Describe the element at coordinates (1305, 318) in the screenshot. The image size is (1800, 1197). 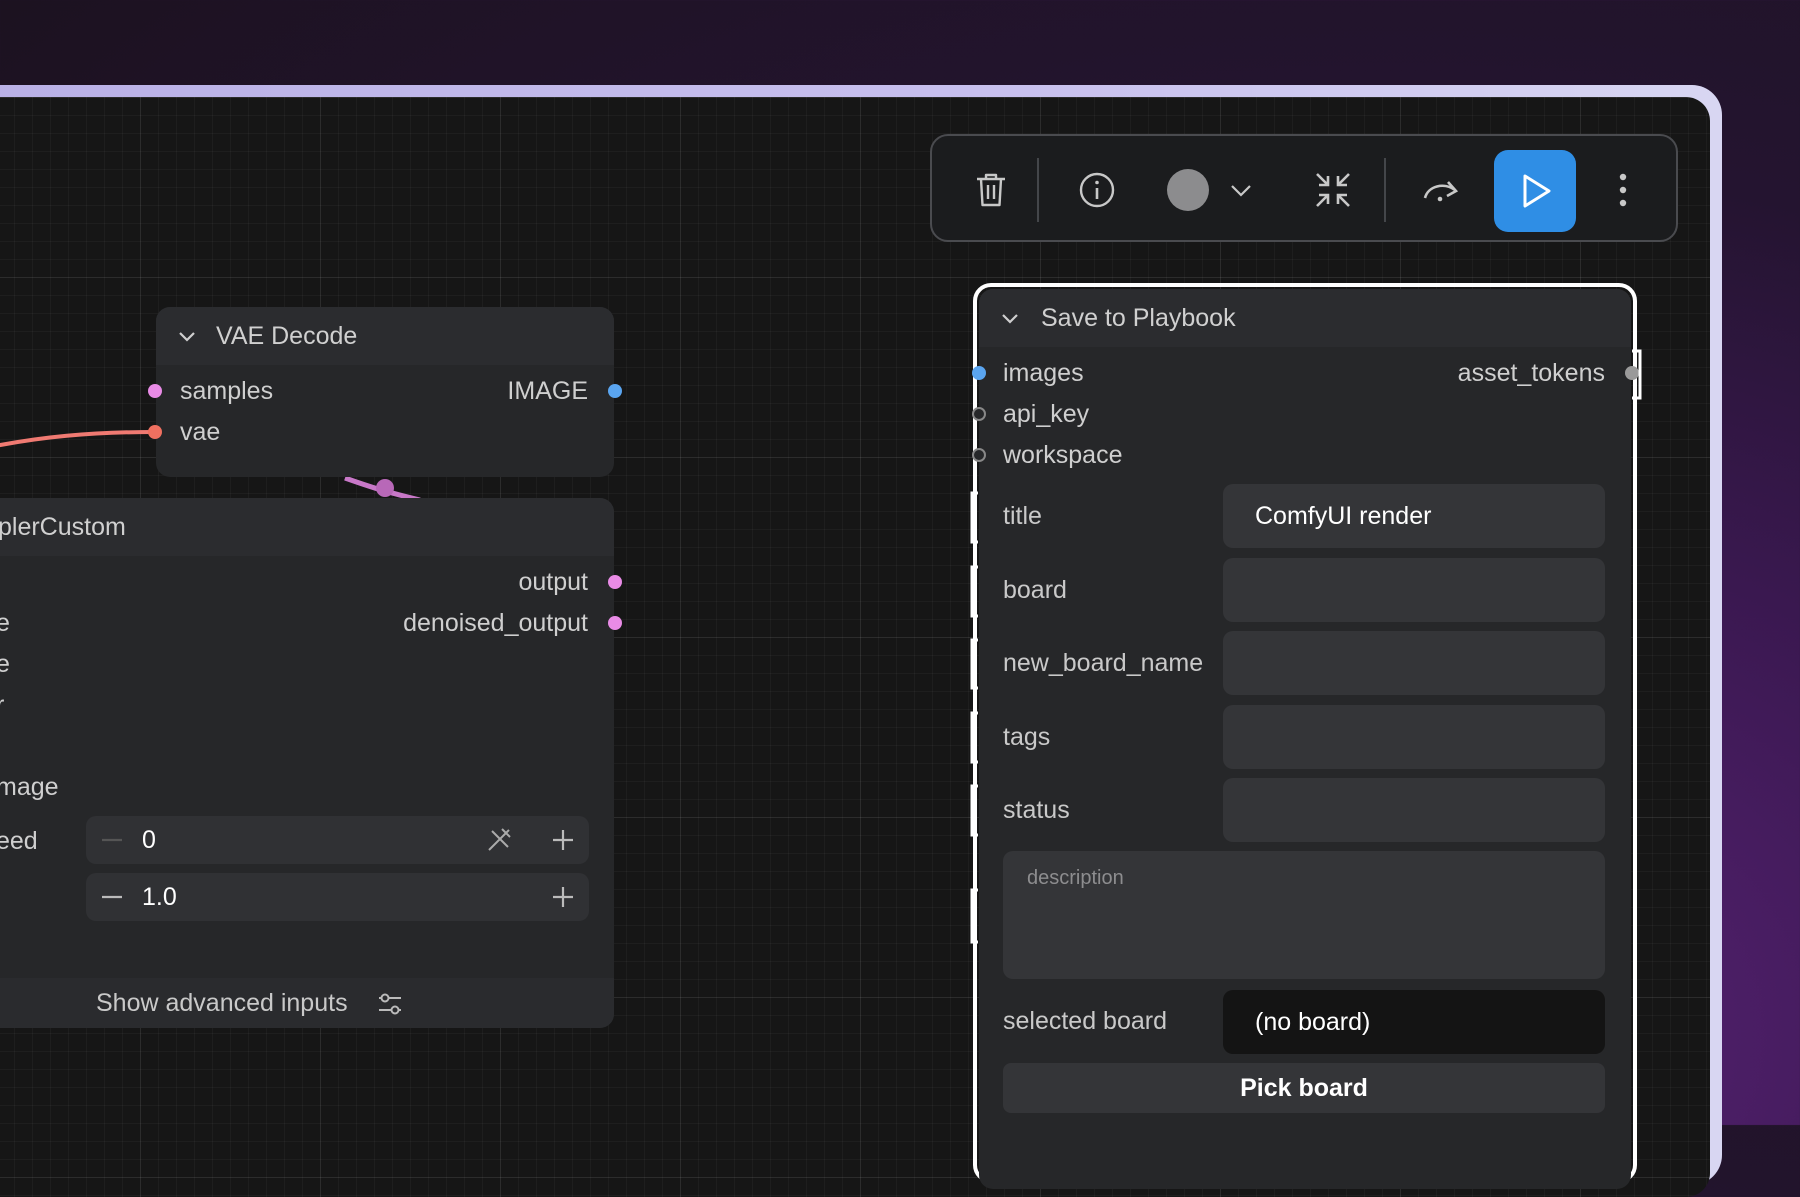
I see `node-header: Save to Playbook` at that location.